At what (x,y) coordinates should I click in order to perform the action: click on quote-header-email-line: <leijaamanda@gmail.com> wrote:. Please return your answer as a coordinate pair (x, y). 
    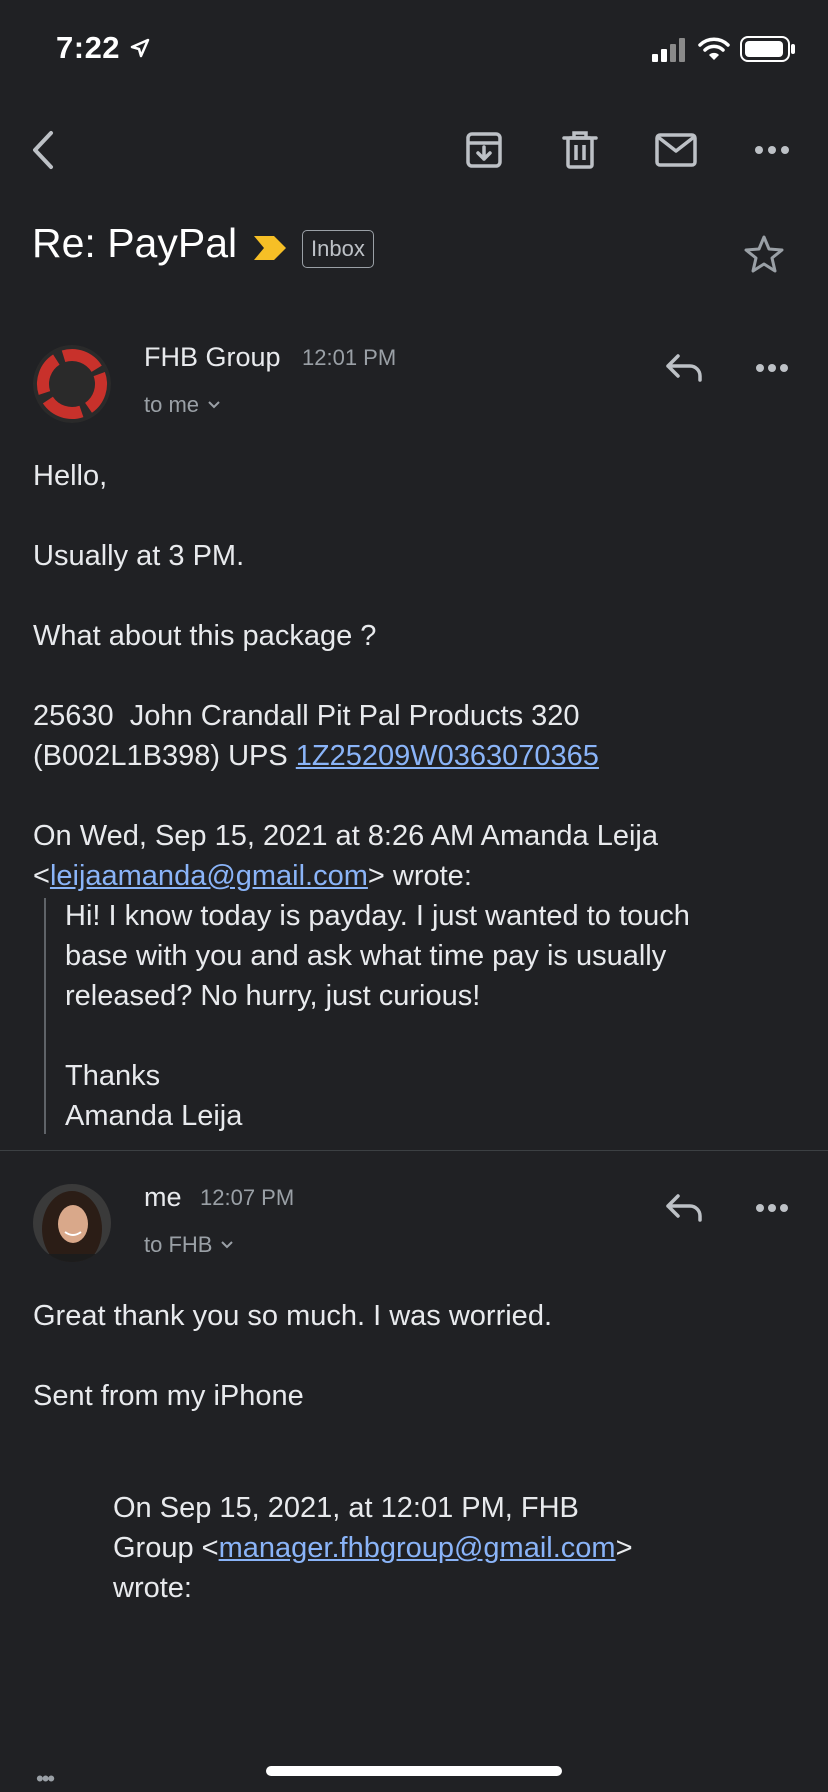
    Looking at the image, I should click on (252, 876).